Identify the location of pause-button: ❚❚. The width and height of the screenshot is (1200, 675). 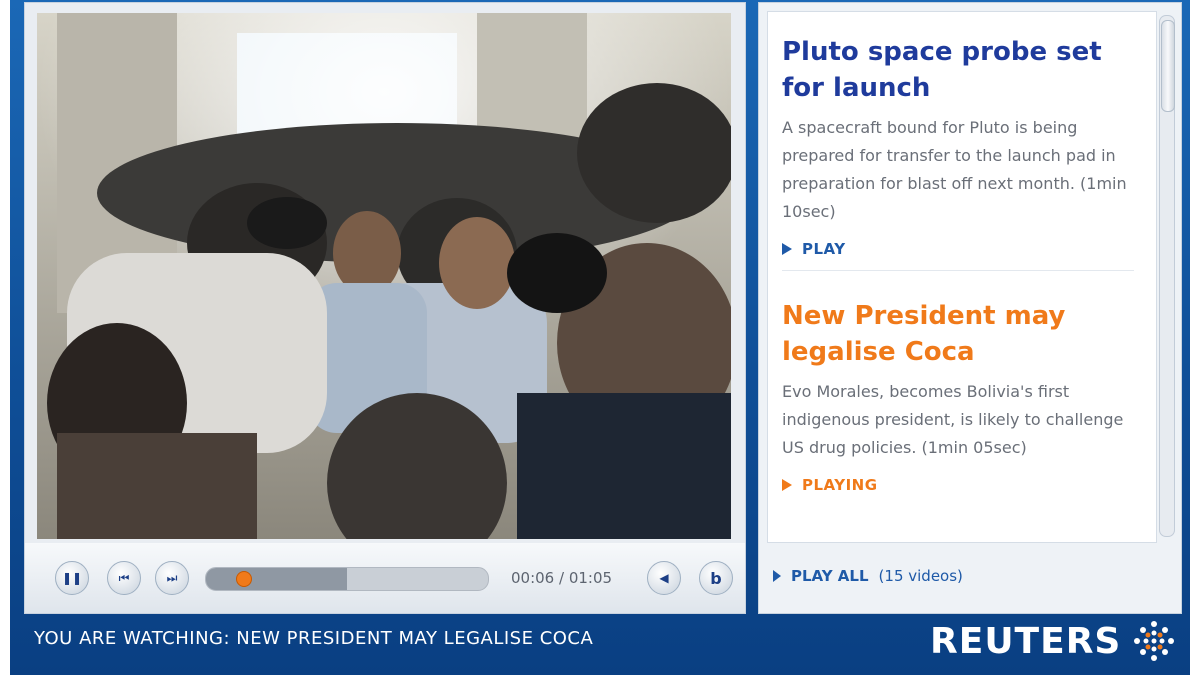
(72, 578).